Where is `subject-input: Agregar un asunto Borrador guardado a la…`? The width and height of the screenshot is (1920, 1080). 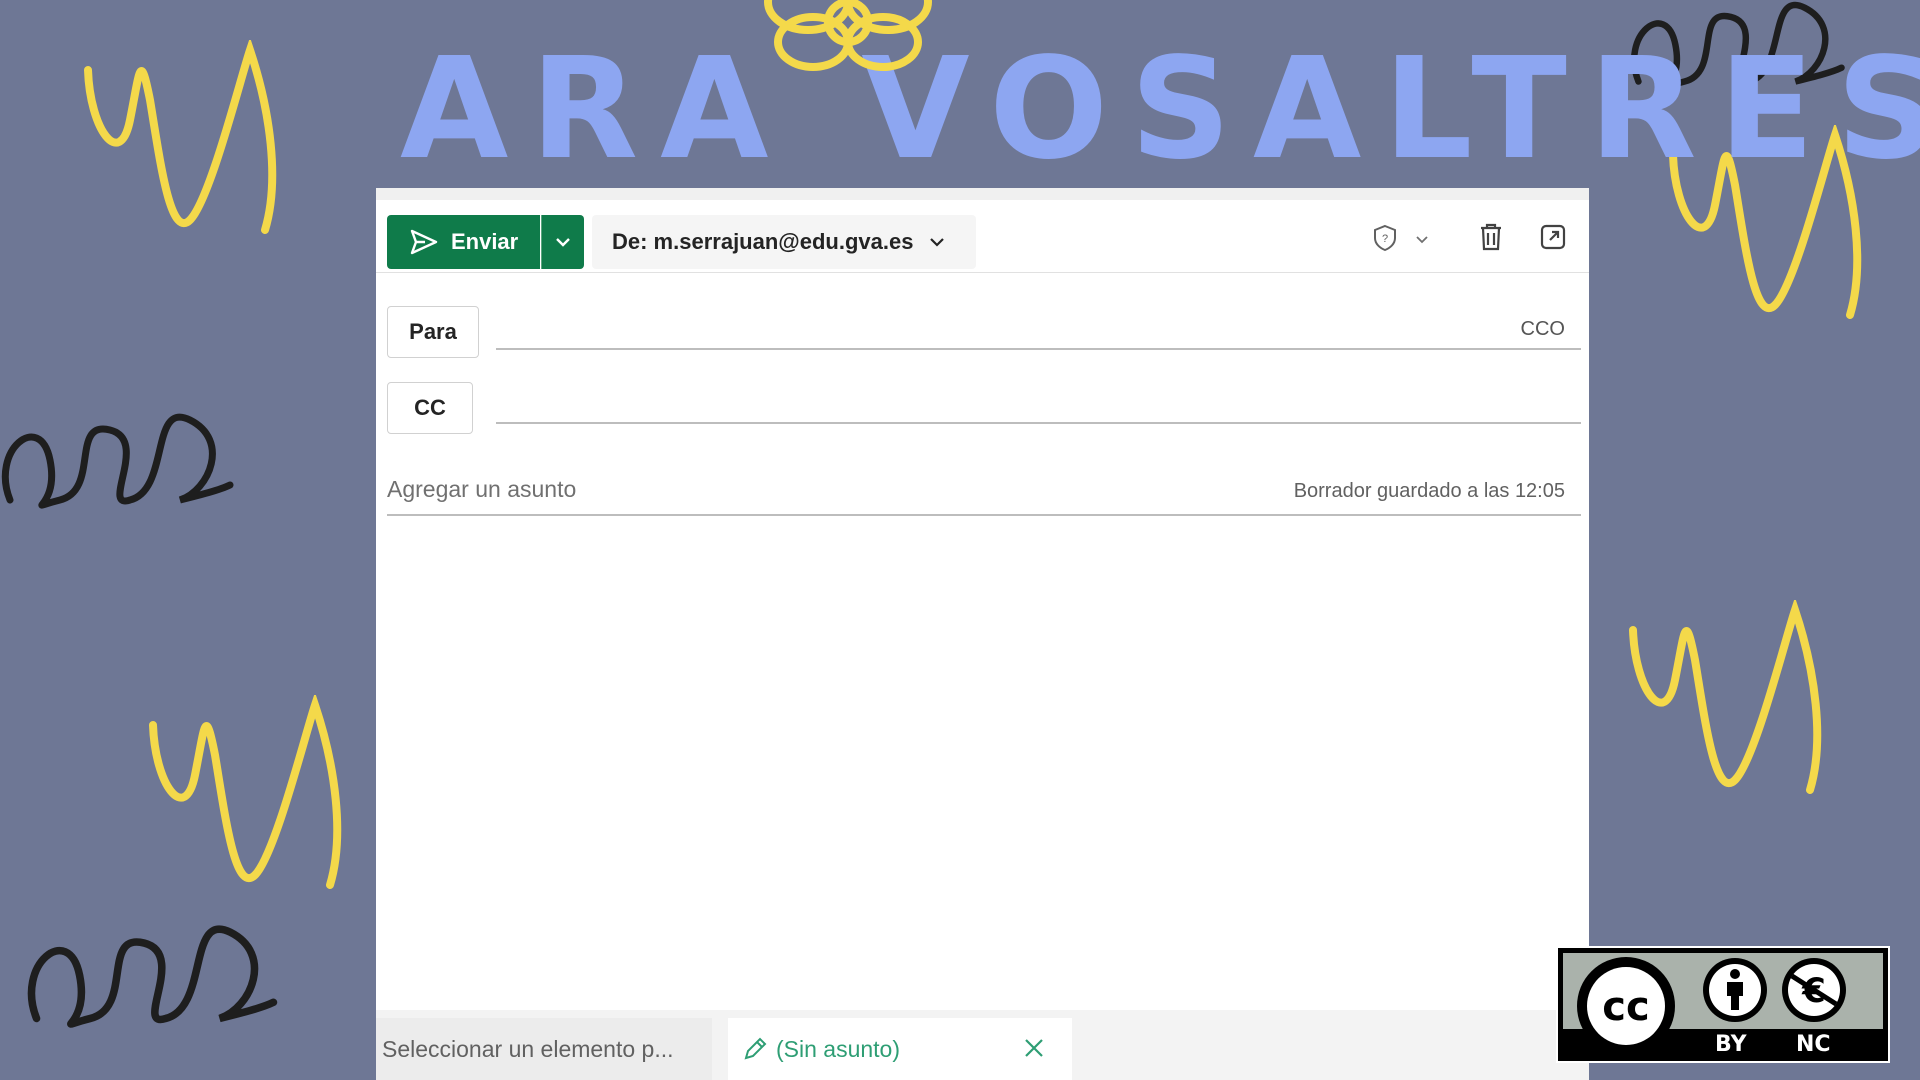
subject-input: Agregar un asunto Borrador guardado a la… is located at coordinates (984, 492).